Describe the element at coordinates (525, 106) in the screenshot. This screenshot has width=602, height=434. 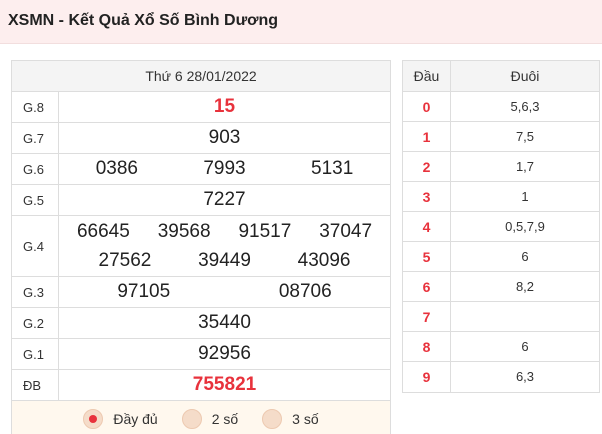
I see `loto-duoi: 5,6,3` at that location.